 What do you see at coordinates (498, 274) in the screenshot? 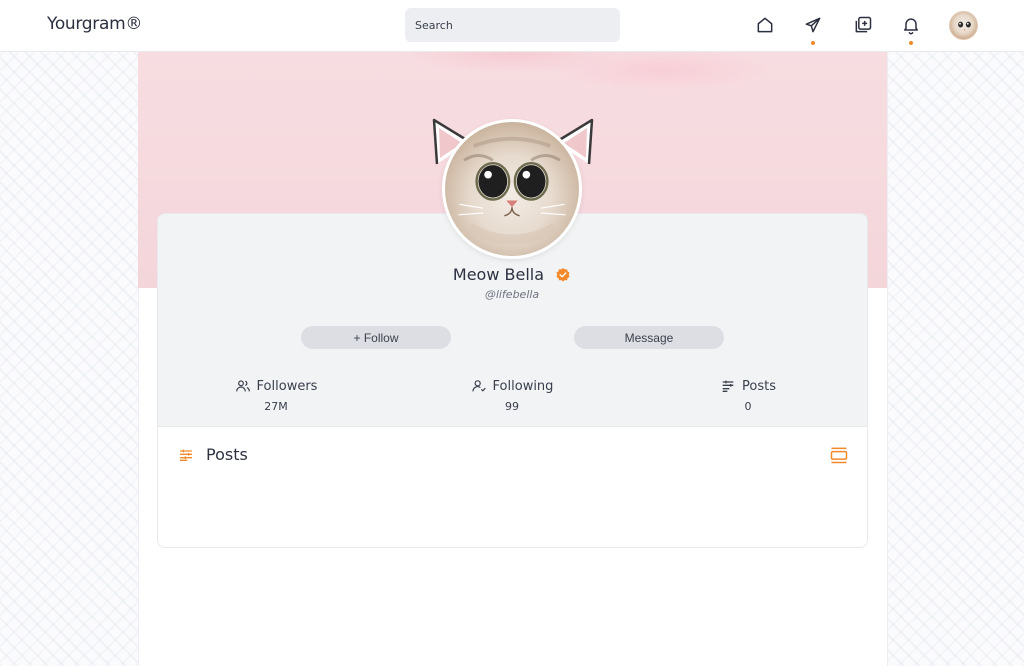
I see `profile-name: Meow Bella` at bounding box center [498, 274].